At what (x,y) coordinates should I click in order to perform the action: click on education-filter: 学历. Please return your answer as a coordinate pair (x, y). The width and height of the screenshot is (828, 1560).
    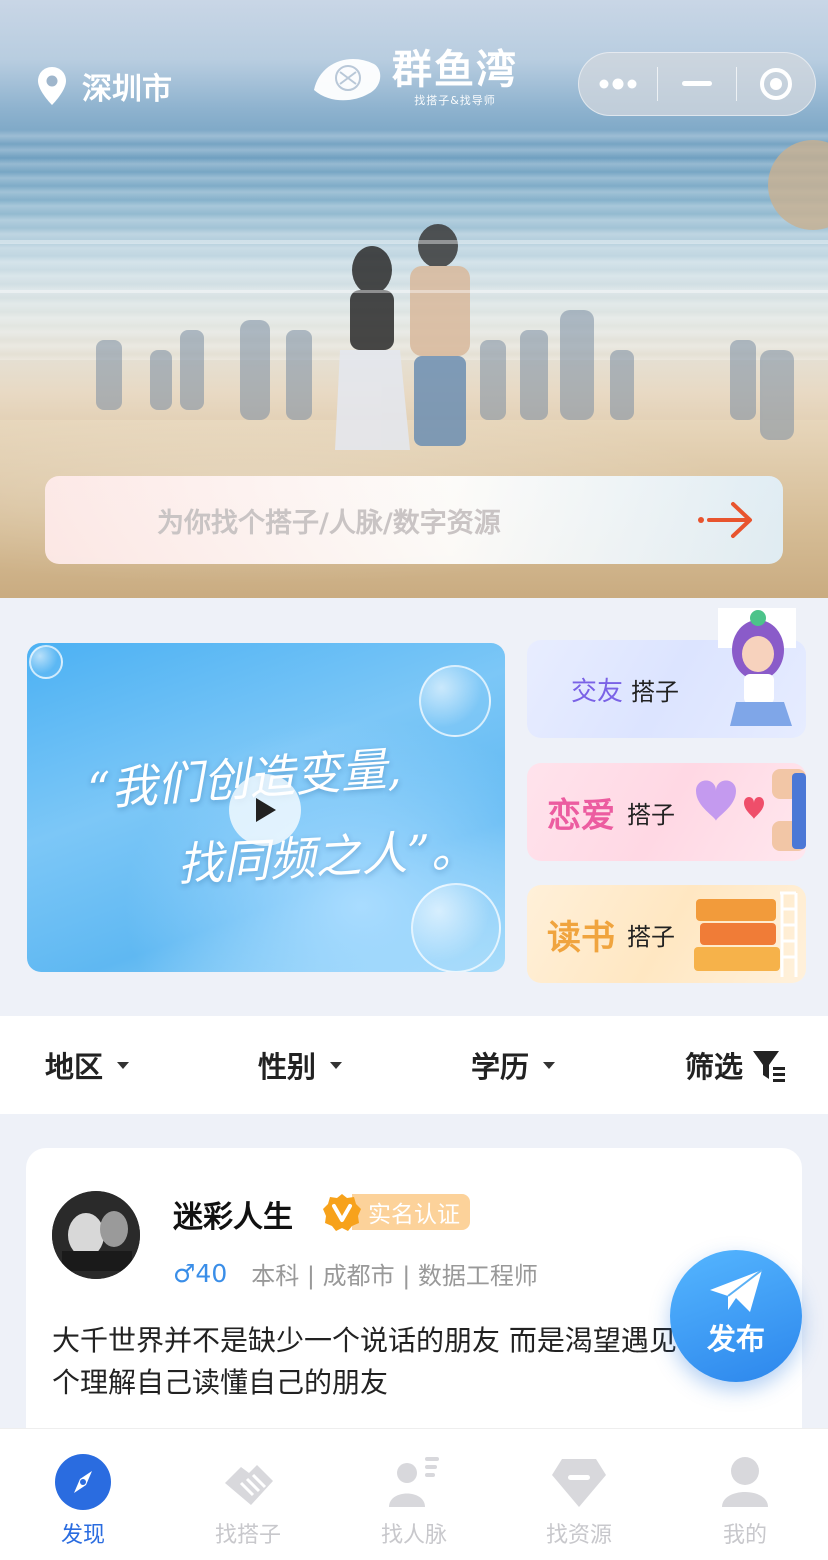
    Looking at the image, I should click on (513, 1065).